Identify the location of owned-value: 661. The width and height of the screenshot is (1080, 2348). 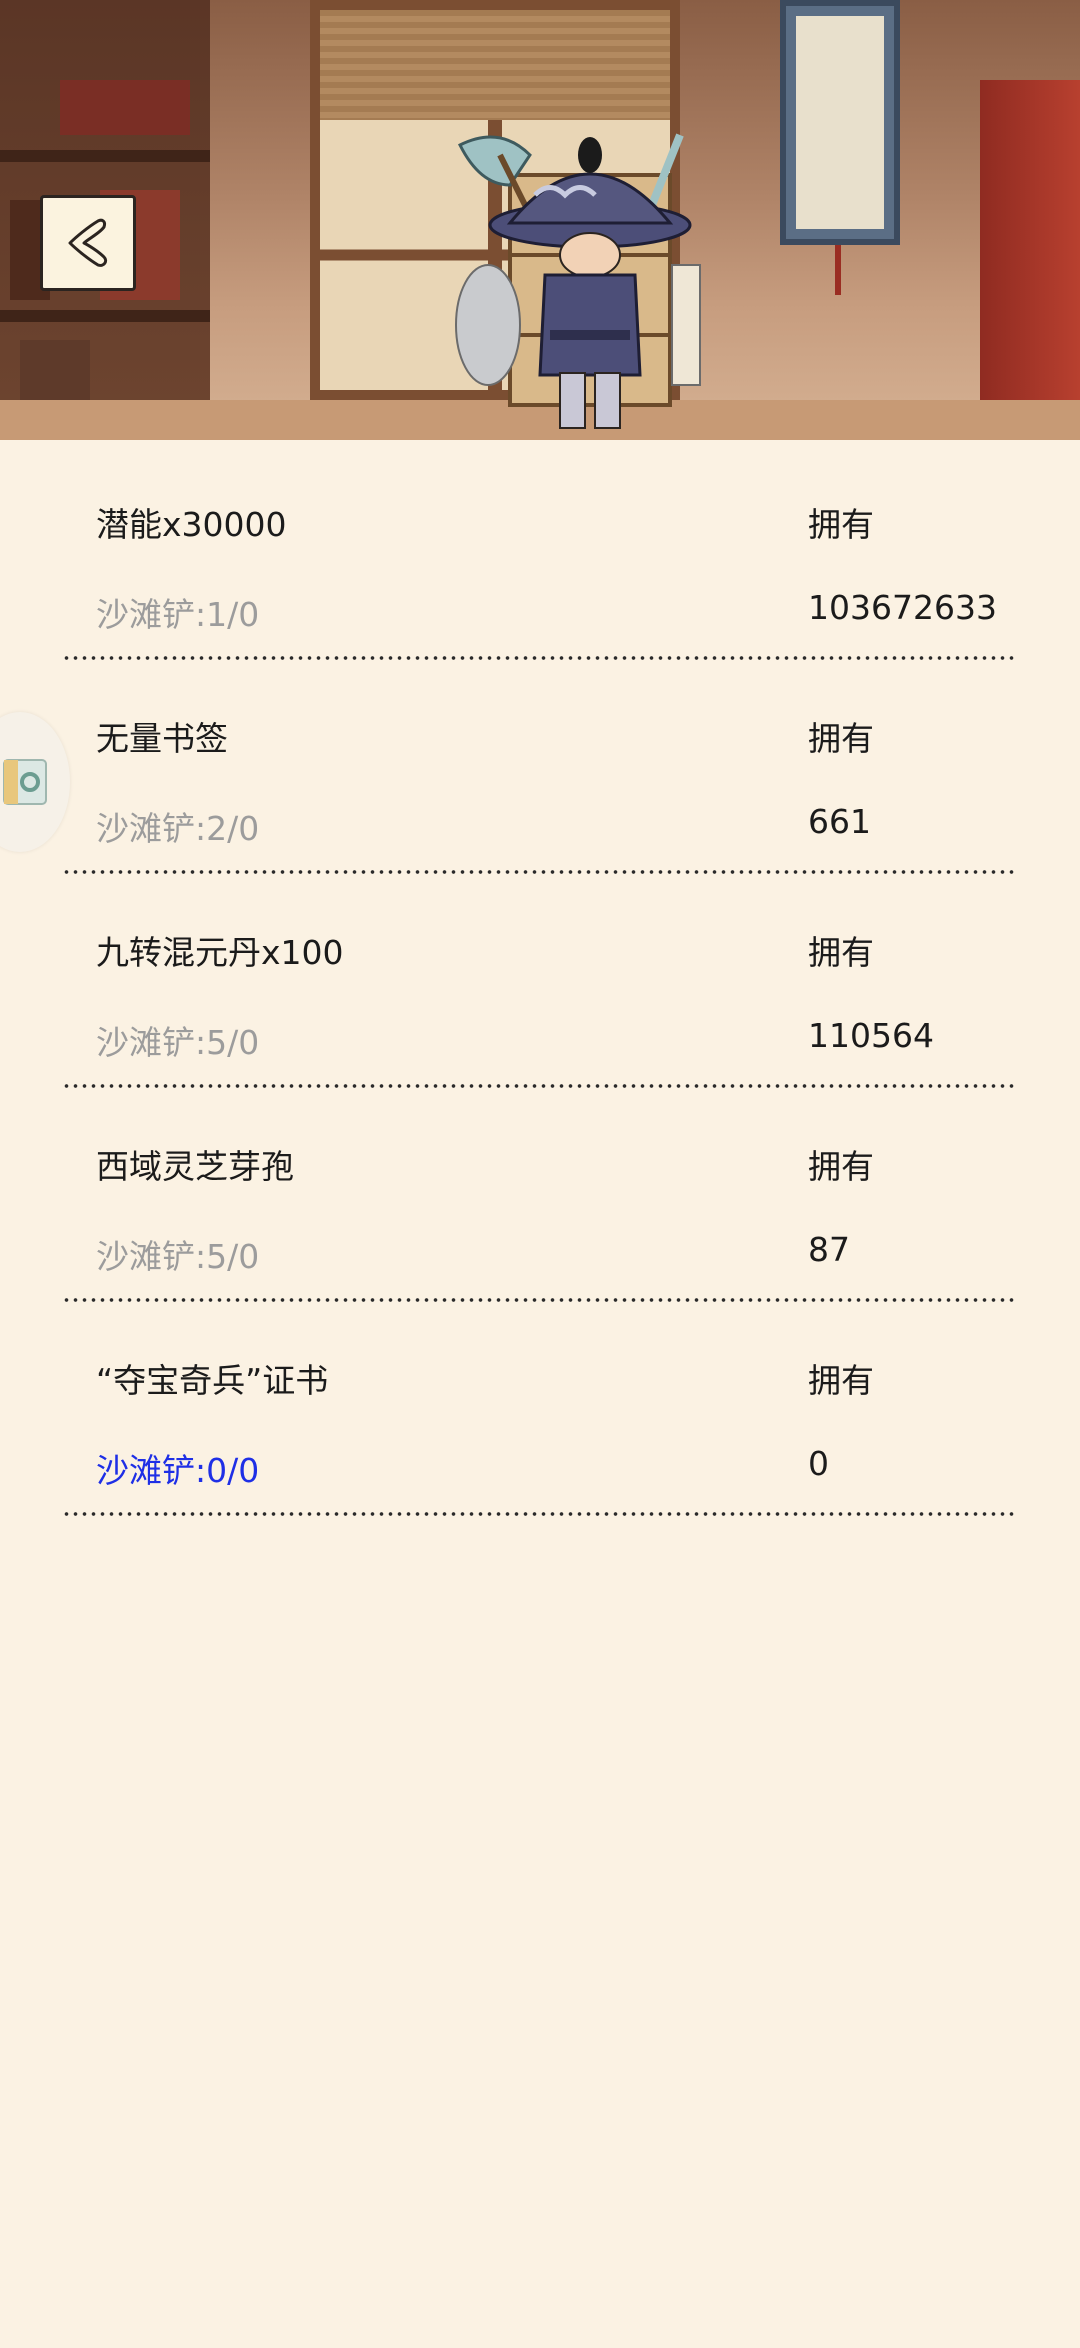
(839, 821).